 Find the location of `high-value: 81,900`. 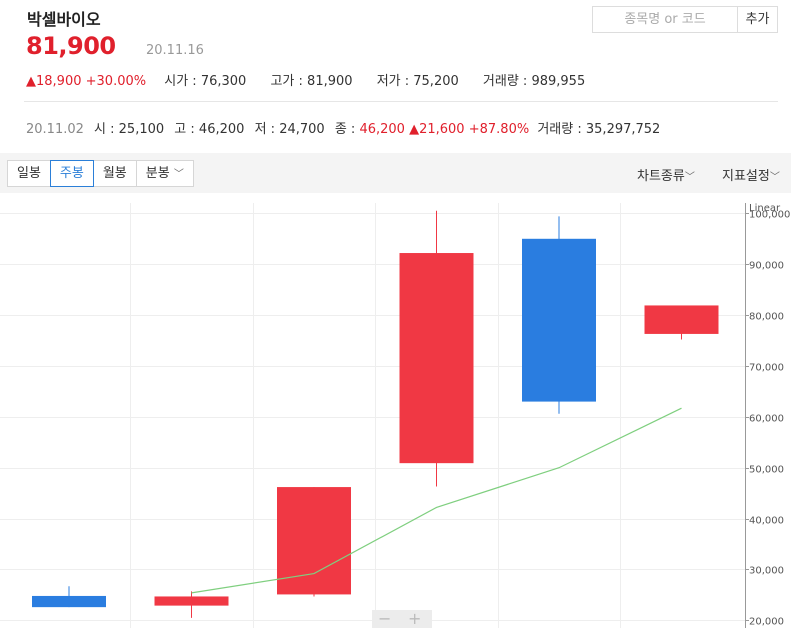

high-value: 81,900 is located at coordinates (330, 81).